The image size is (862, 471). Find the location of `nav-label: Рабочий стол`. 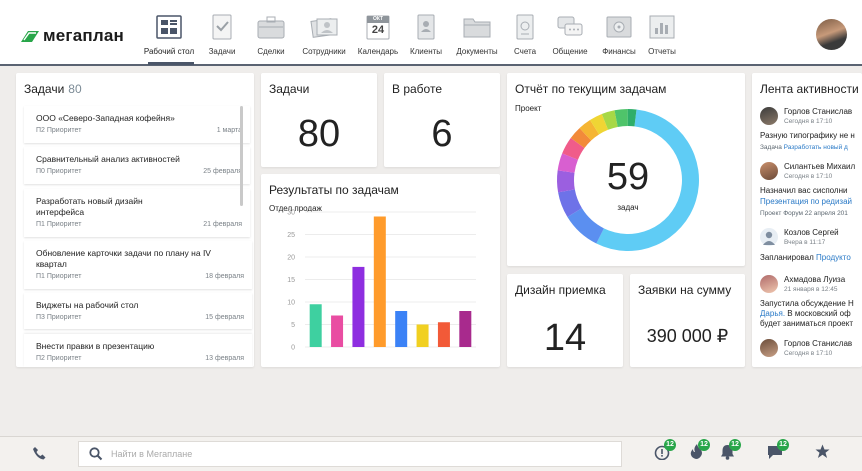

nav-label: Рабочий стол is located at coordinates (169, 51).